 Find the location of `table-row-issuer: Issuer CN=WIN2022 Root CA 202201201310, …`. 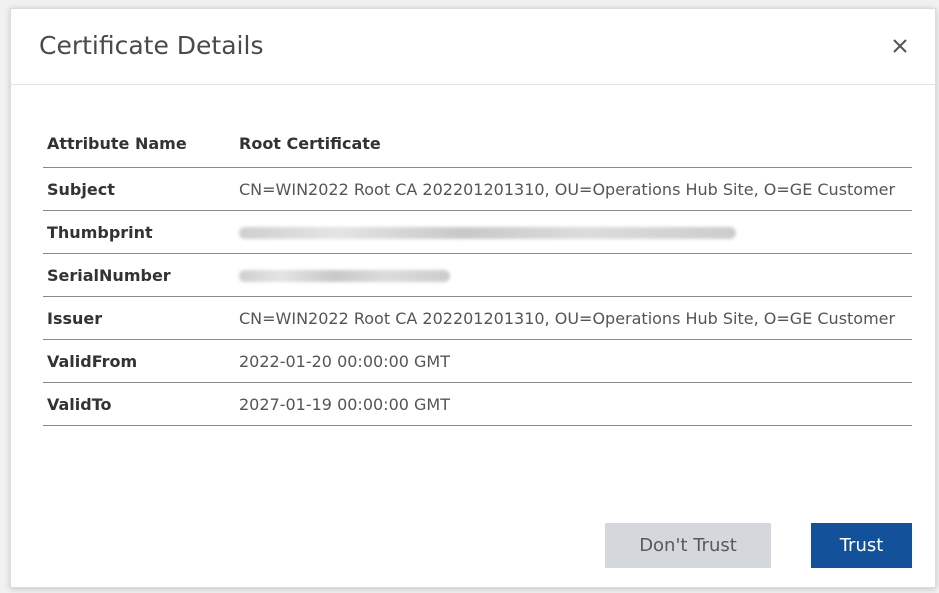

table-row-issuer: Issuer CN=WIN2022 Root CA 202201201310, … is located at coordinates (477, 318).